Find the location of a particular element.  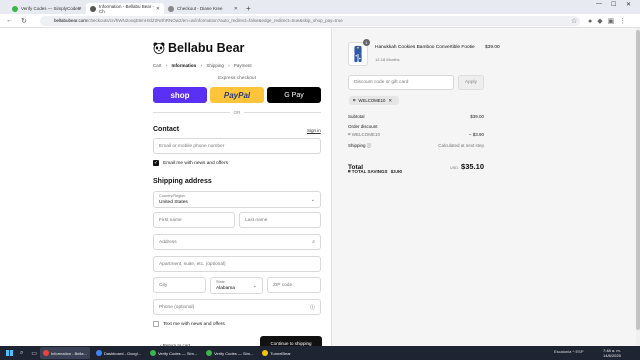

email-news-row: ✓ Email me with news and offers is located at coordinates (190, 163).